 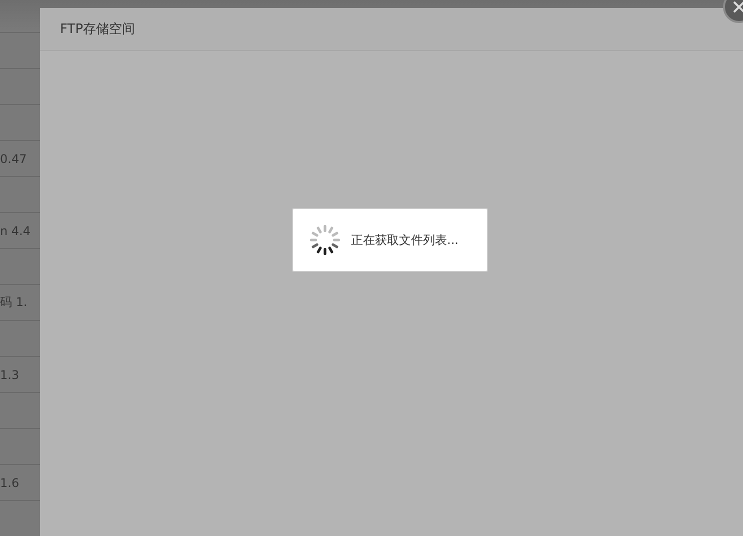 I want to click on list-item-text: 1.6, so click(x=10, y=483).